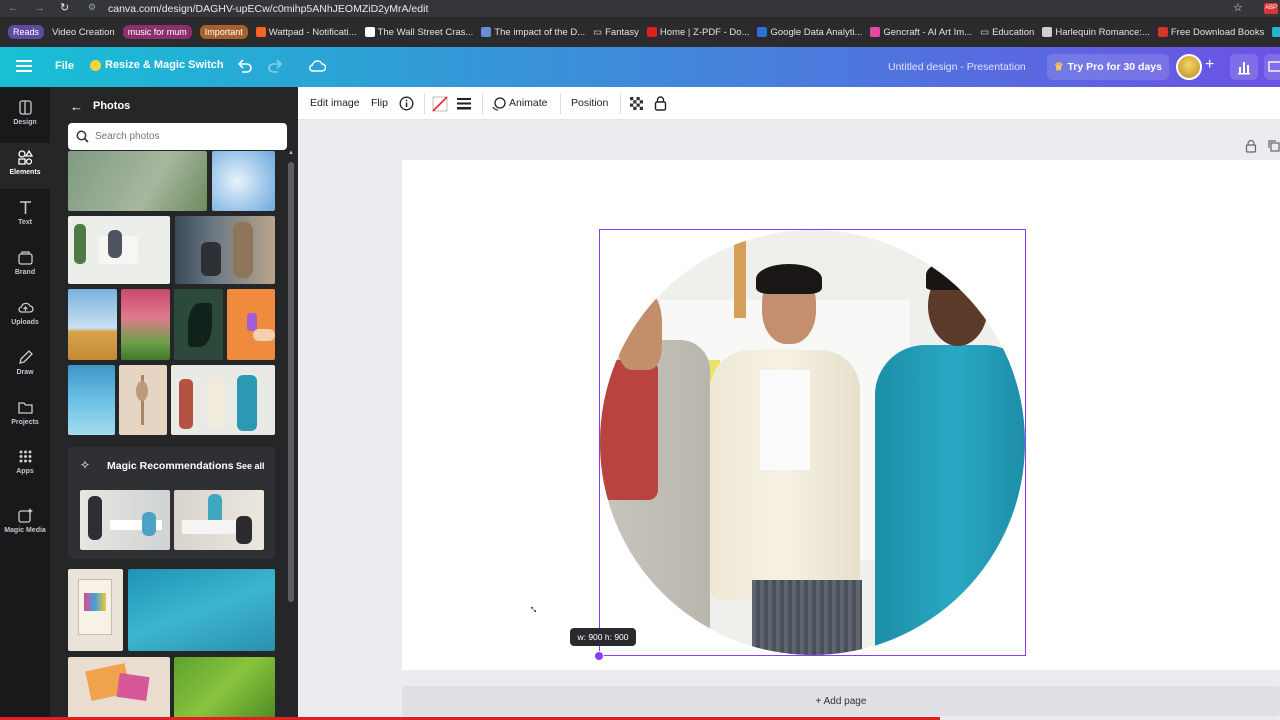 This screenshot has height=720, width=1280. Describe the element at coordinates (291, 382) in the screenshot. I see `scrollbar-thumb` at that location.